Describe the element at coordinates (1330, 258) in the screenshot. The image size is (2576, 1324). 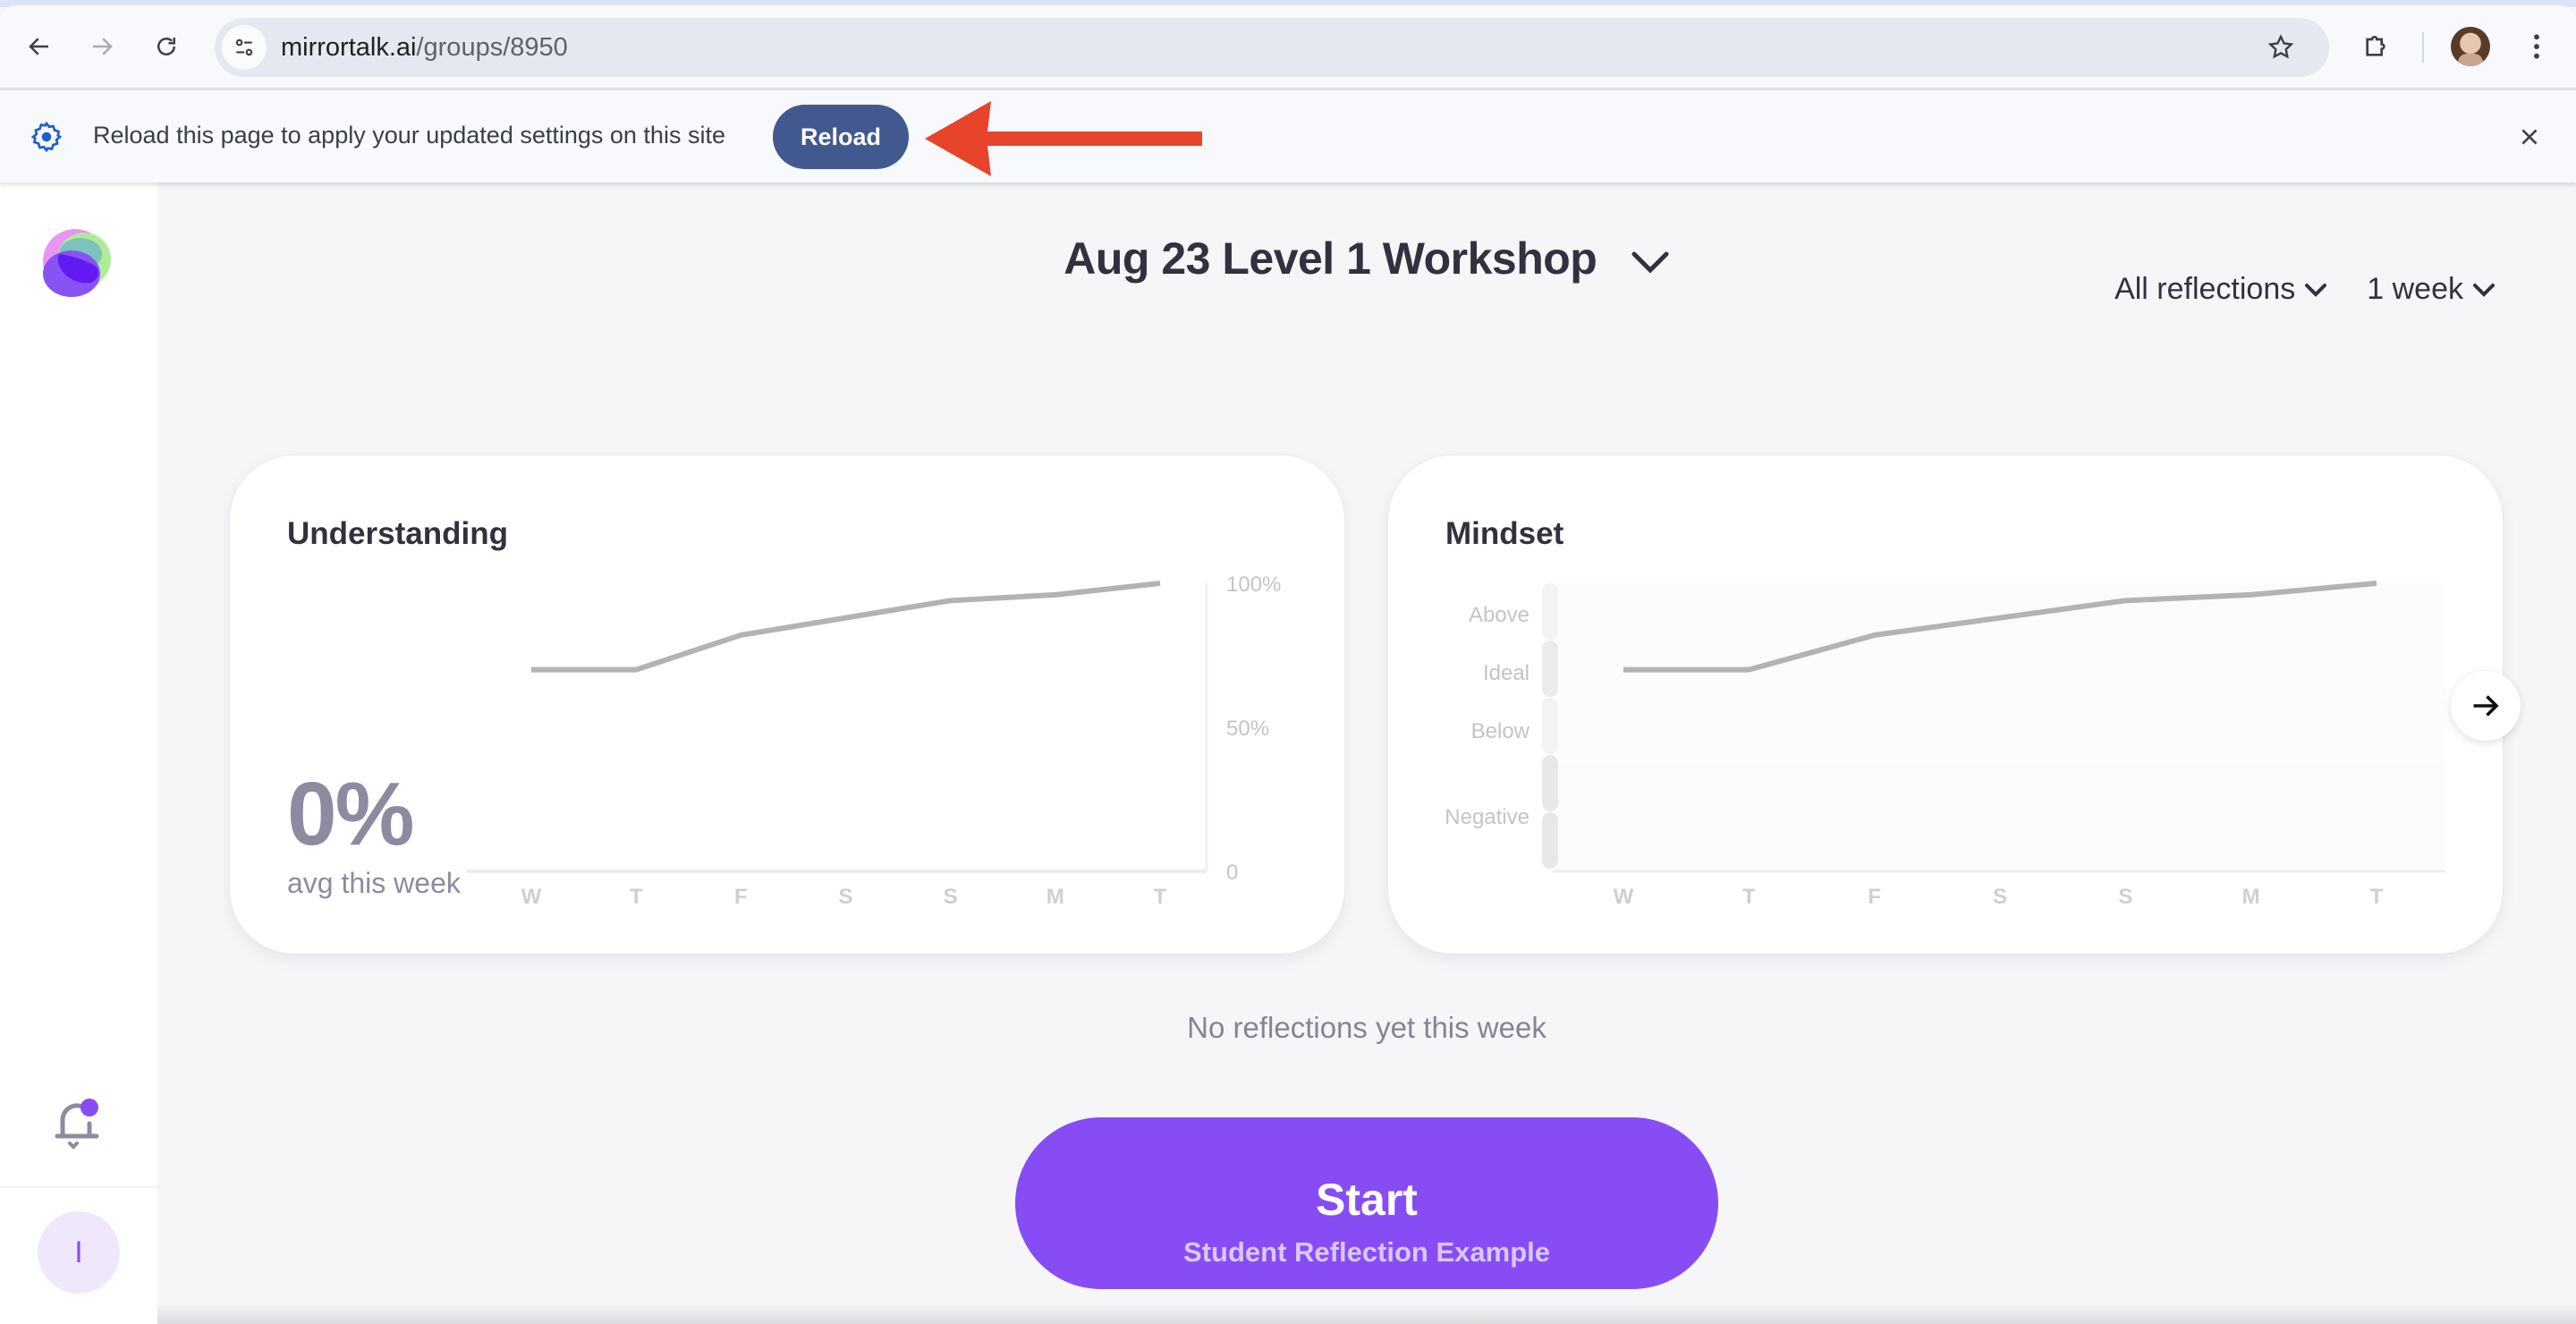
I see `group-title: Aug 23 Level 1 Workshop` at that location.